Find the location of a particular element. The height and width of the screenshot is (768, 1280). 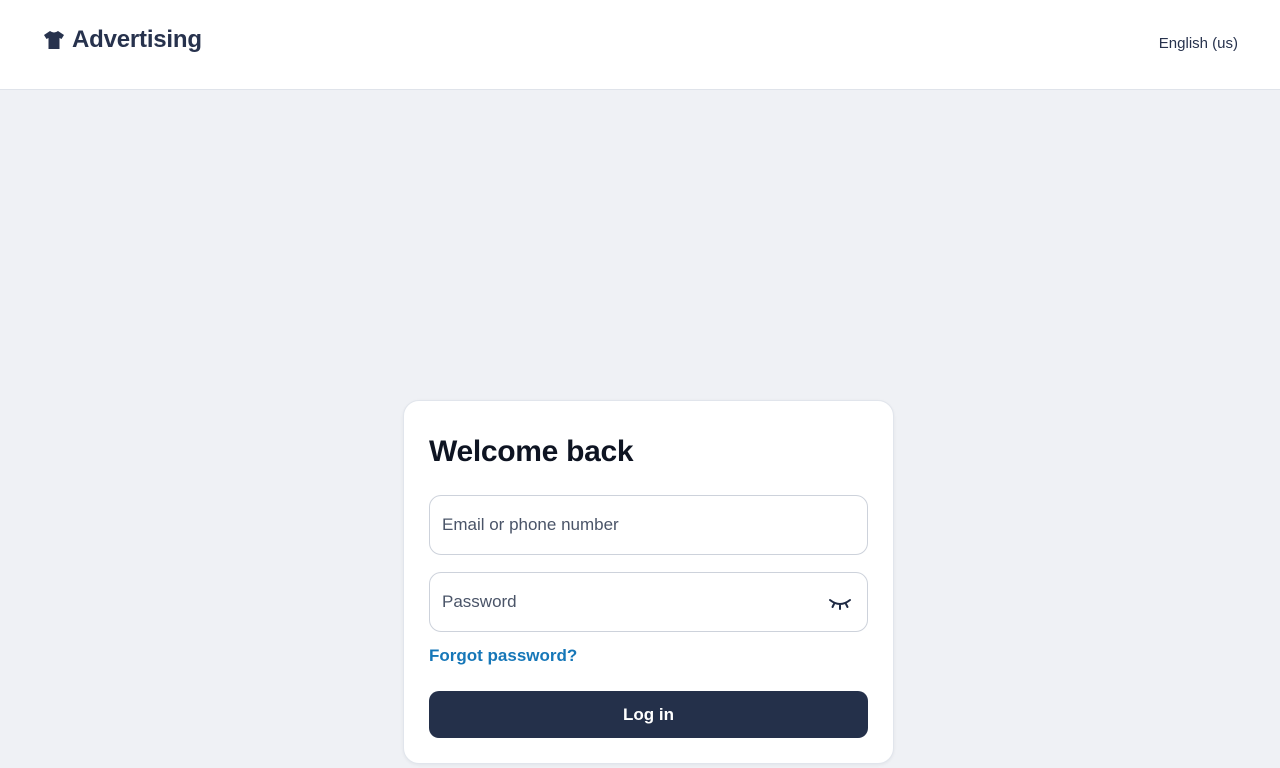

password-field-container is located at coordinates (648, 602).